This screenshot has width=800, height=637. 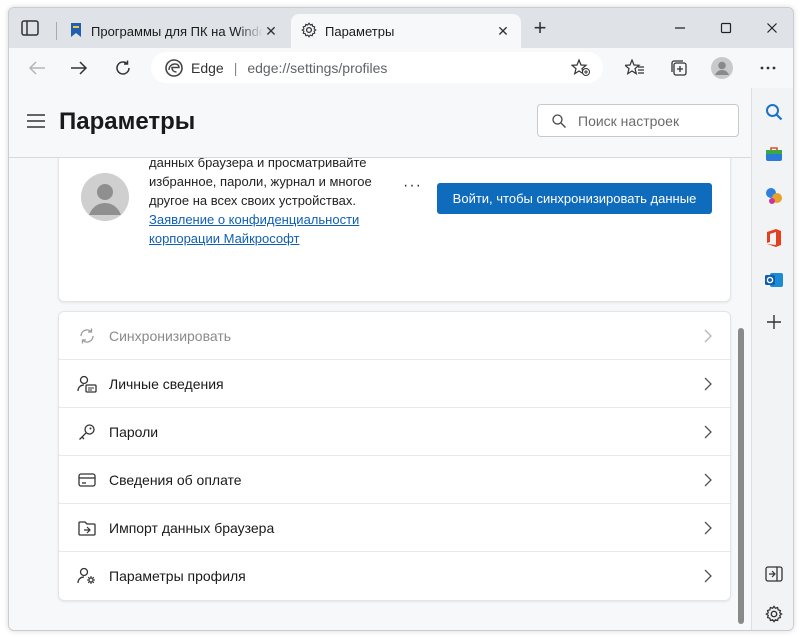 I want to click on profile-settings-icon, so click(x=87, y=576).